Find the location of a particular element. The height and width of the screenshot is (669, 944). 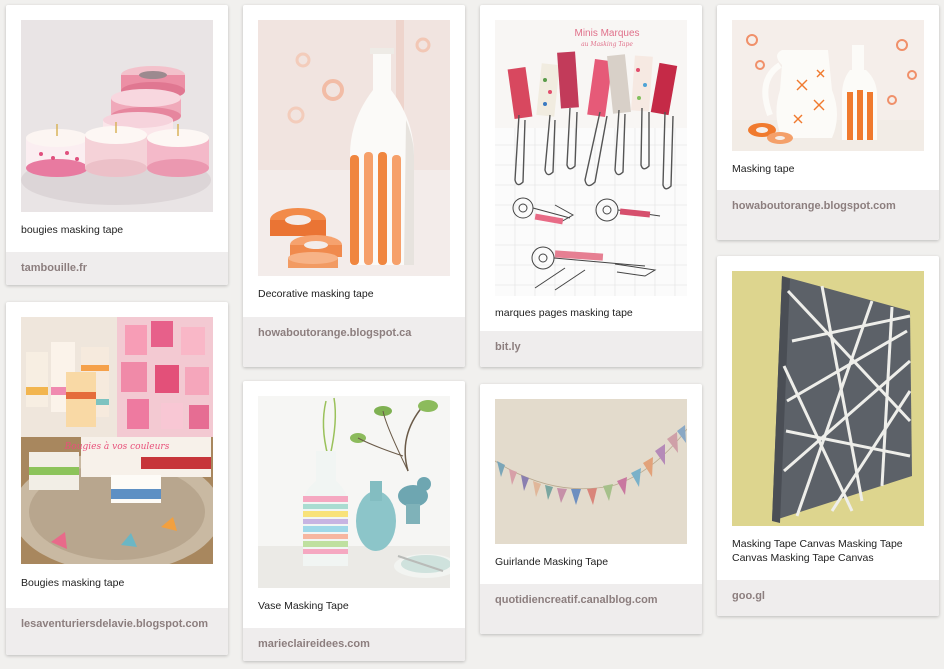

pin-card: bougies masking tape tambouille.fr is located at coordinates (117, 145).